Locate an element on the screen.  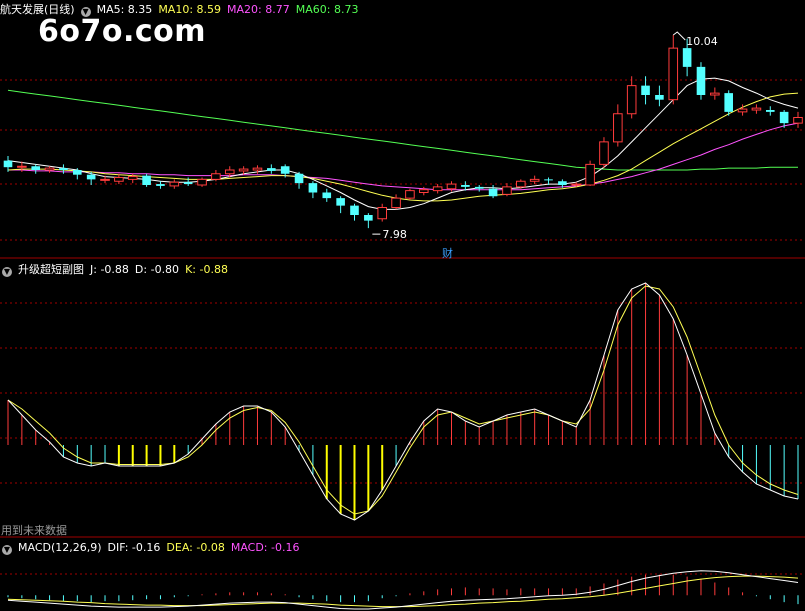
future-data-note: 用到未来数据 is located at coordinates (34, 530).